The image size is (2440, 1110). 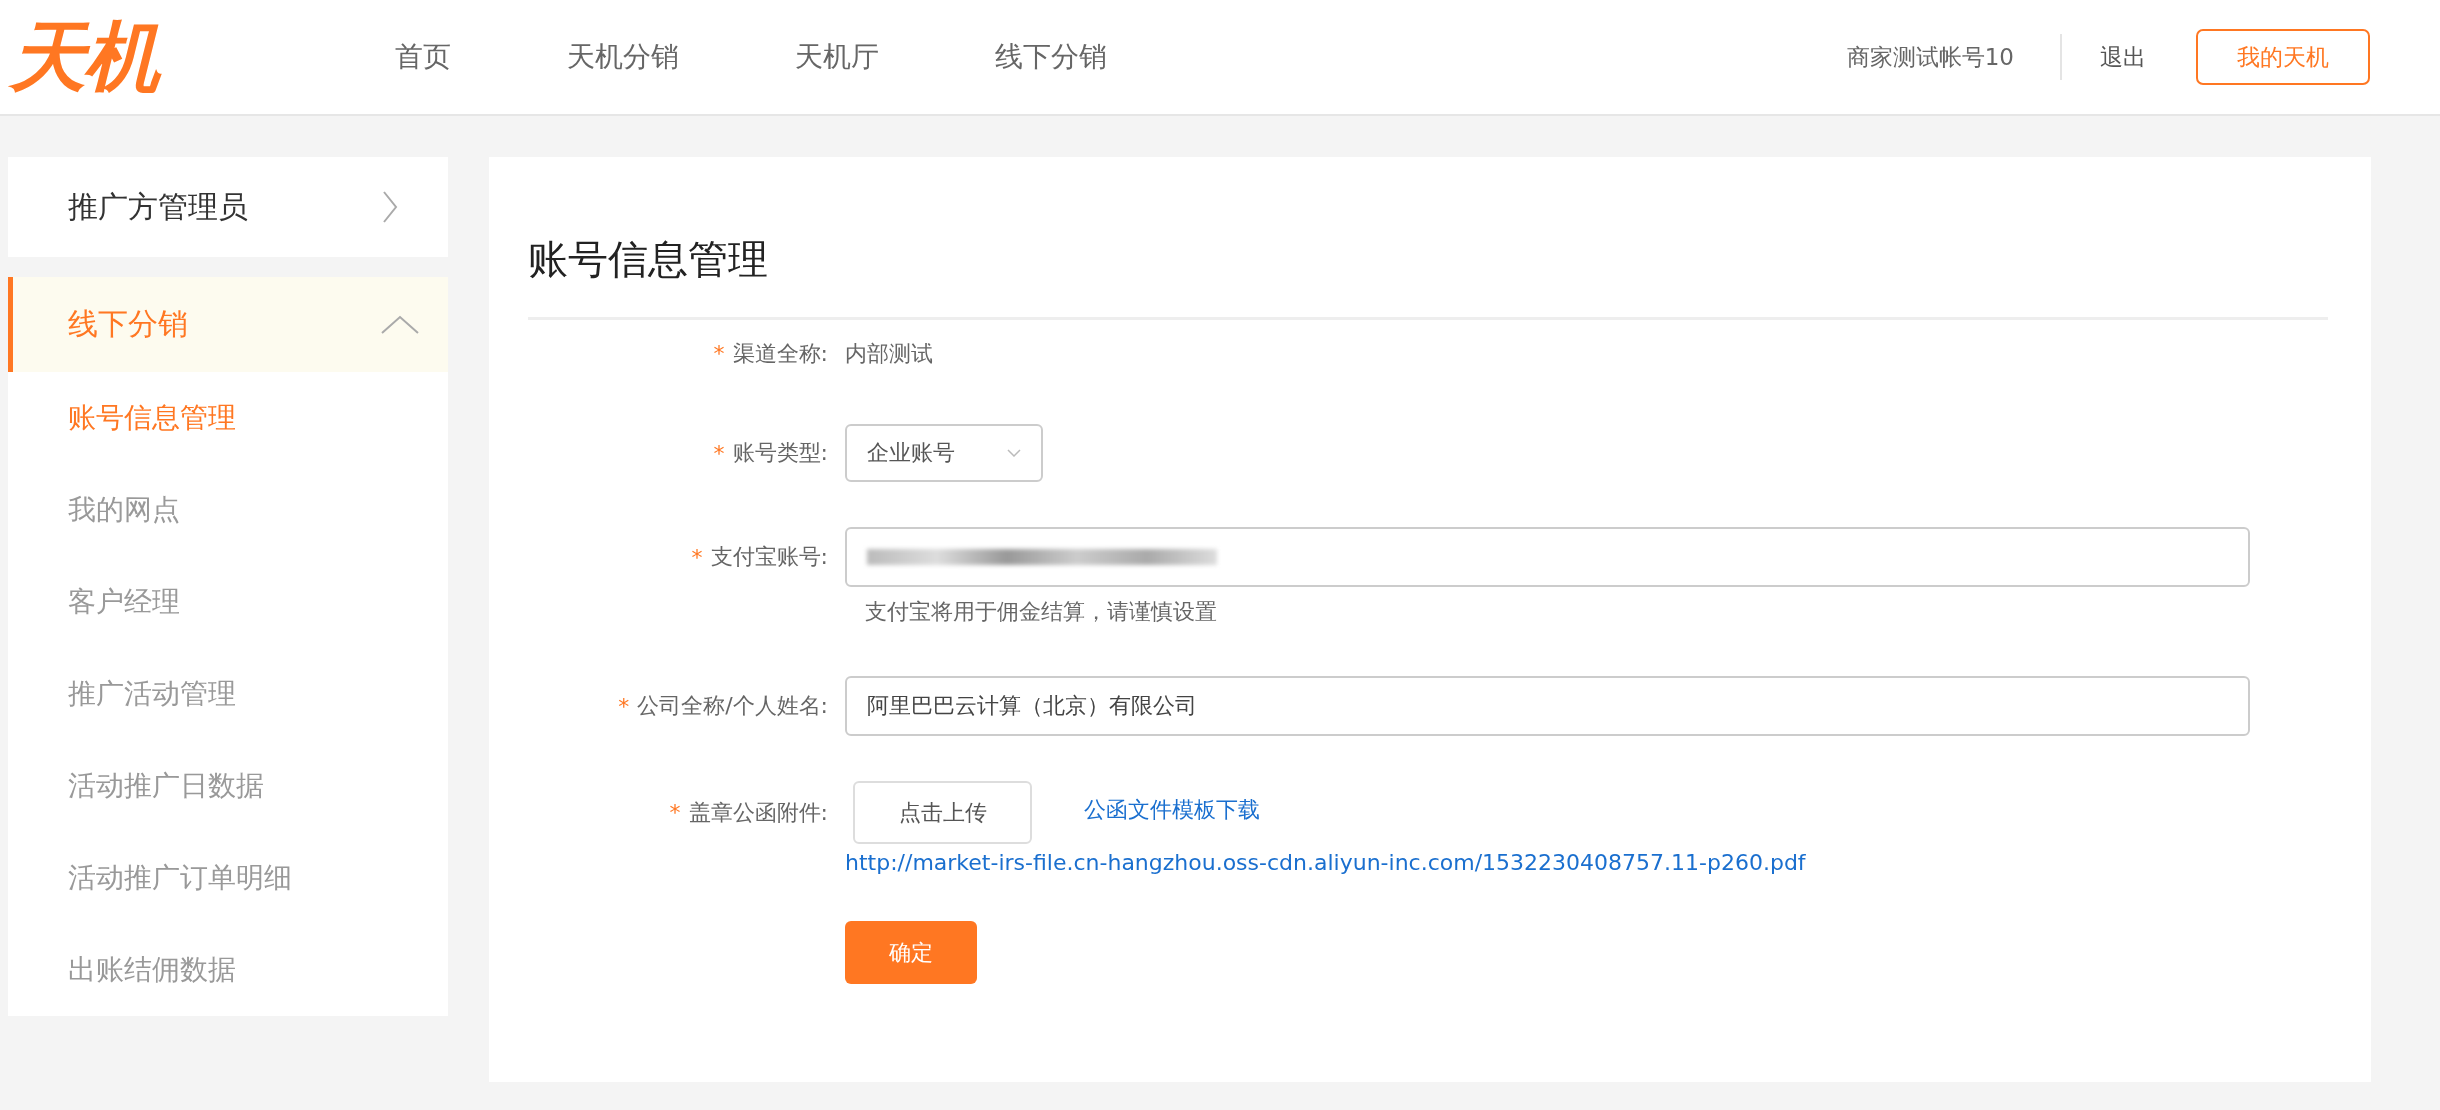 What do you see at coordinates (105, 57) in the screenshot?
I see `logo: 天机` at bounding box center [105, 57].